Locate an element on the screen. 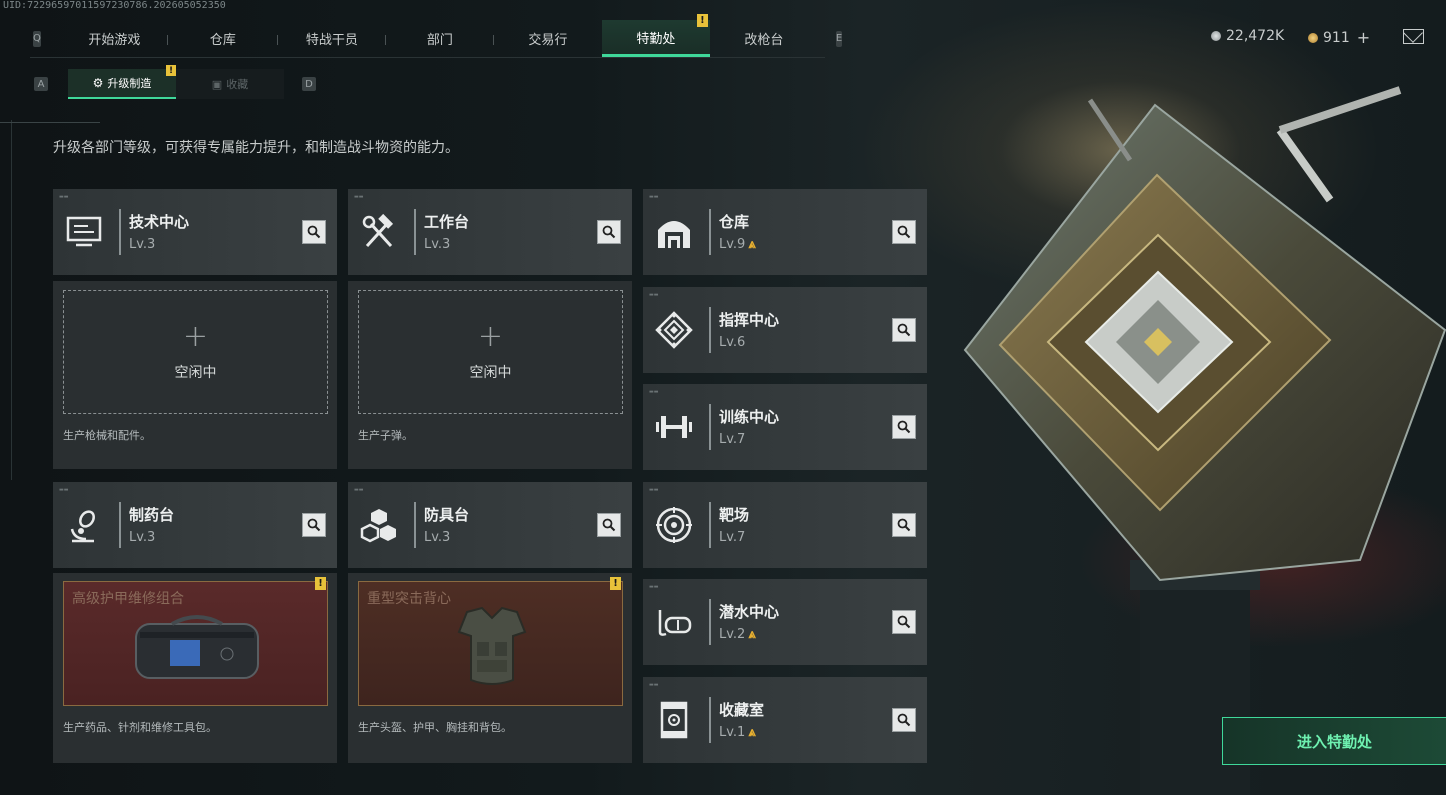 The height and width of the screenshot is (795, 1446). tab-special-ops: 特勤处 ! is located at coordinates (655, 35).